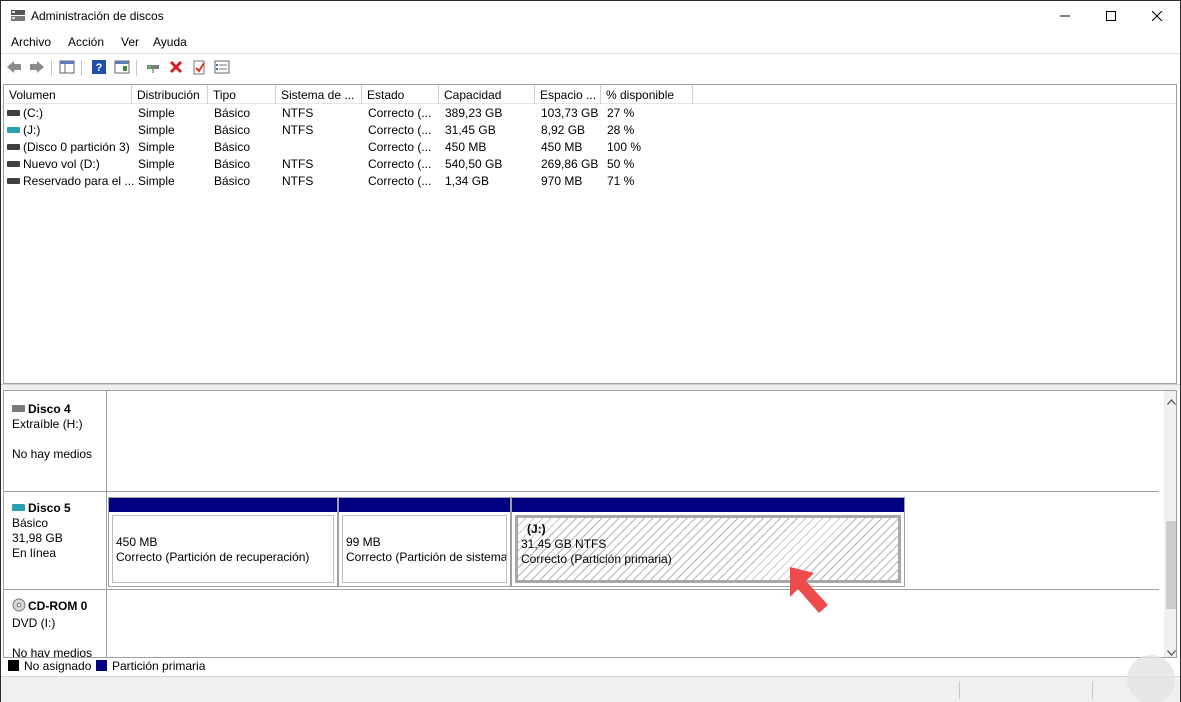 This screenshot has width=1181, height=702. I want to click on volume-free: 269,86 GB, so click(570, 164).